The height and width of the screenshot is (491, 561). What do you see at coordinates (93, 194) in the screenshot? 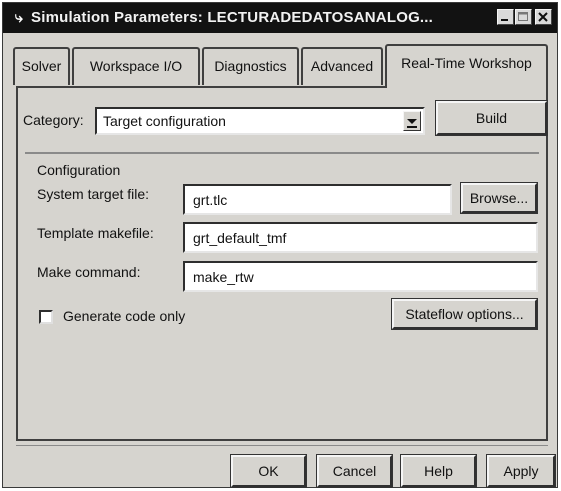
I see `system-target-label: System target file:` at bounding box center [93, 194].